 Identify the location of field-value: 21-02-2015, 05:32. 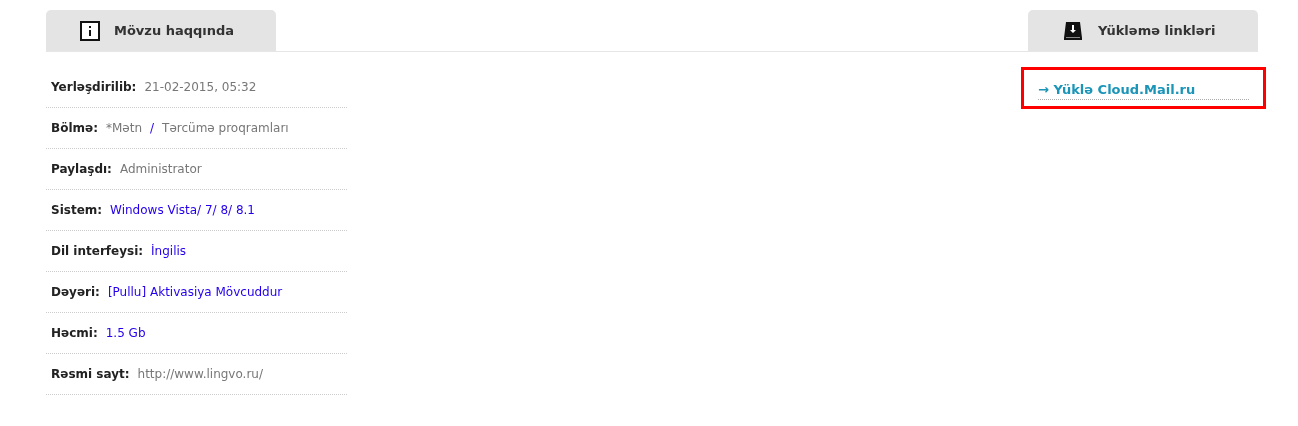
(200, 87).